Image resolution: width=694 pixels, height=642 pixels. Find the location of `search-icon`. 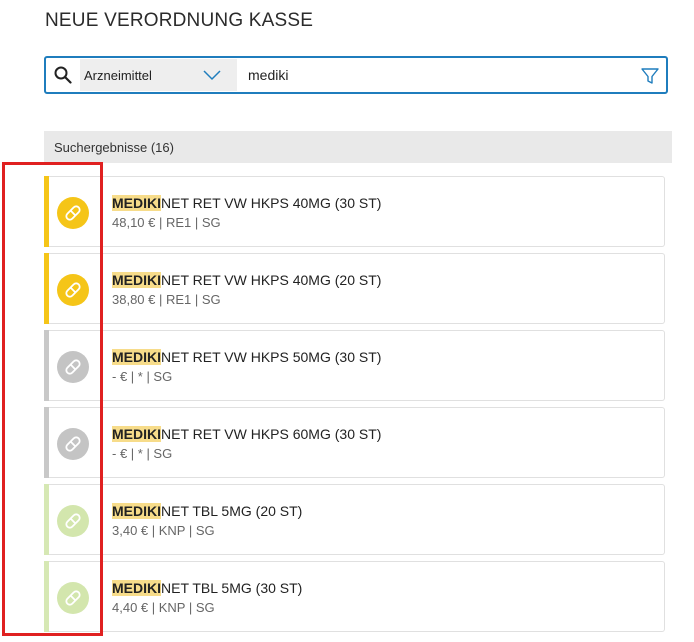

search-icon is located at coordinates (63, 75).